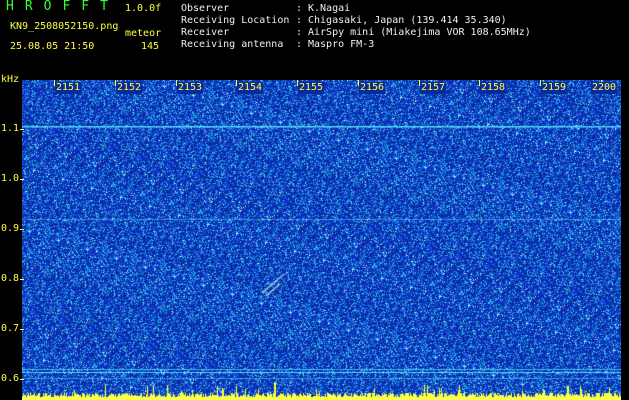 This screenshot has height=400, width=629. I want to click on info-value-location: Chigasaki, Japan (139.414 35.340), so click(407, 20).